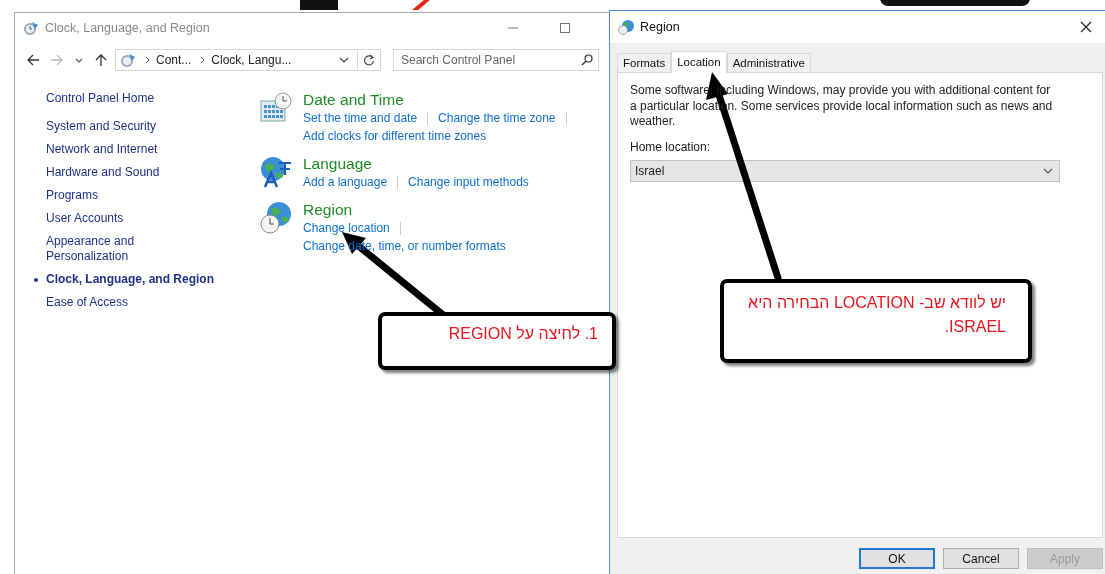  Describe the element at coordinates (94, 98) in the screenshot. I see `control-panel-home-link: Control Panel Home` at that location.